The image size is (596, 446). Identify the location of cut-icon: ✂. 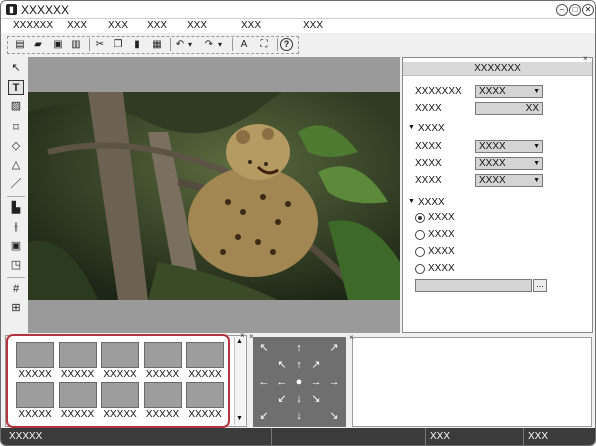
(100, 44).